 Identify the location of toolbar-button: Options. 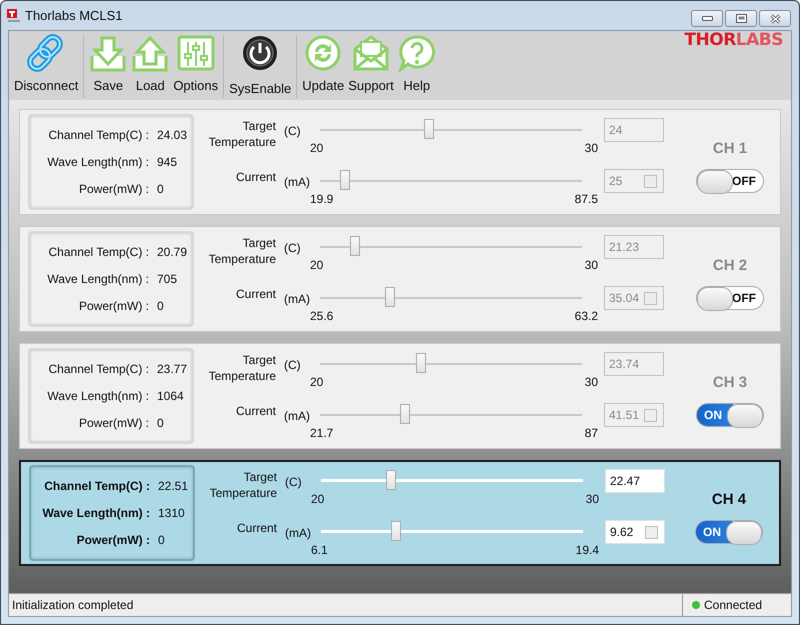
(195, 65).